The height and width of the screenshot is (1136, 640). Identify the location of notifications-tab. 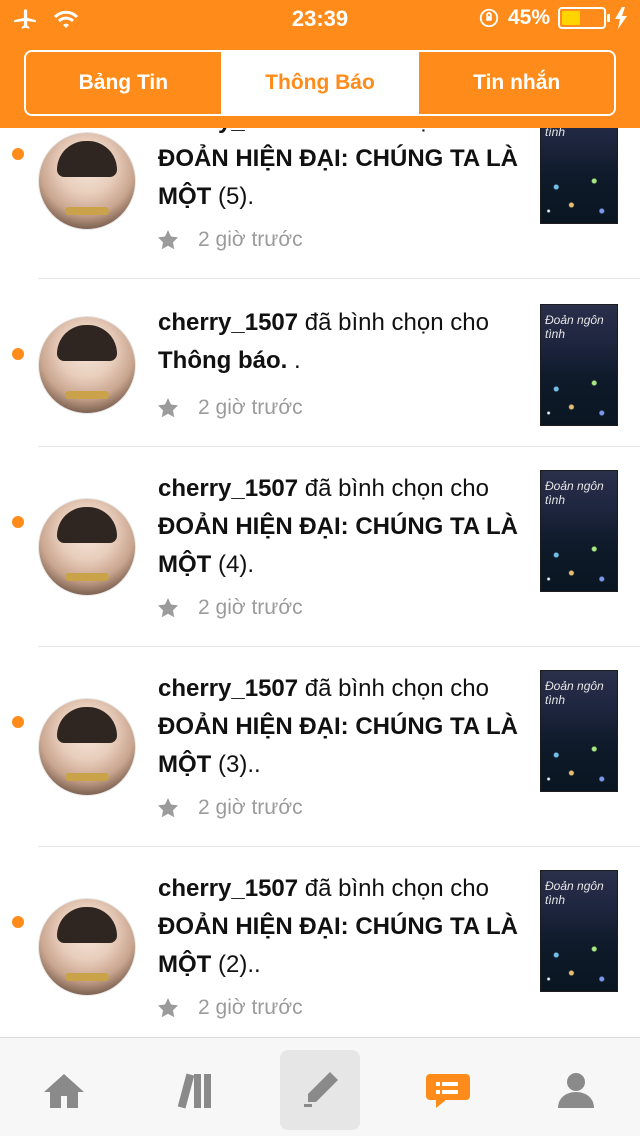
(448, 1090).